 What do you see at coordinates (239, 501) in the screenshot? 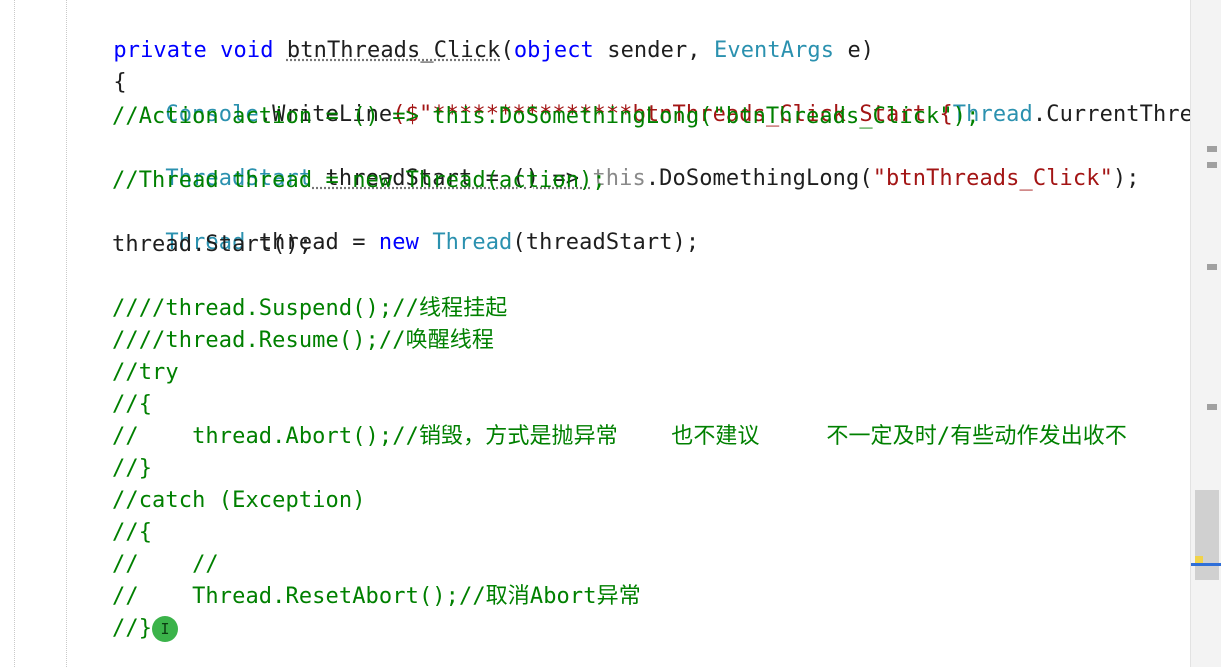
I see `code-line-13: //catch (Exception)` at bounding box center [239, 501].